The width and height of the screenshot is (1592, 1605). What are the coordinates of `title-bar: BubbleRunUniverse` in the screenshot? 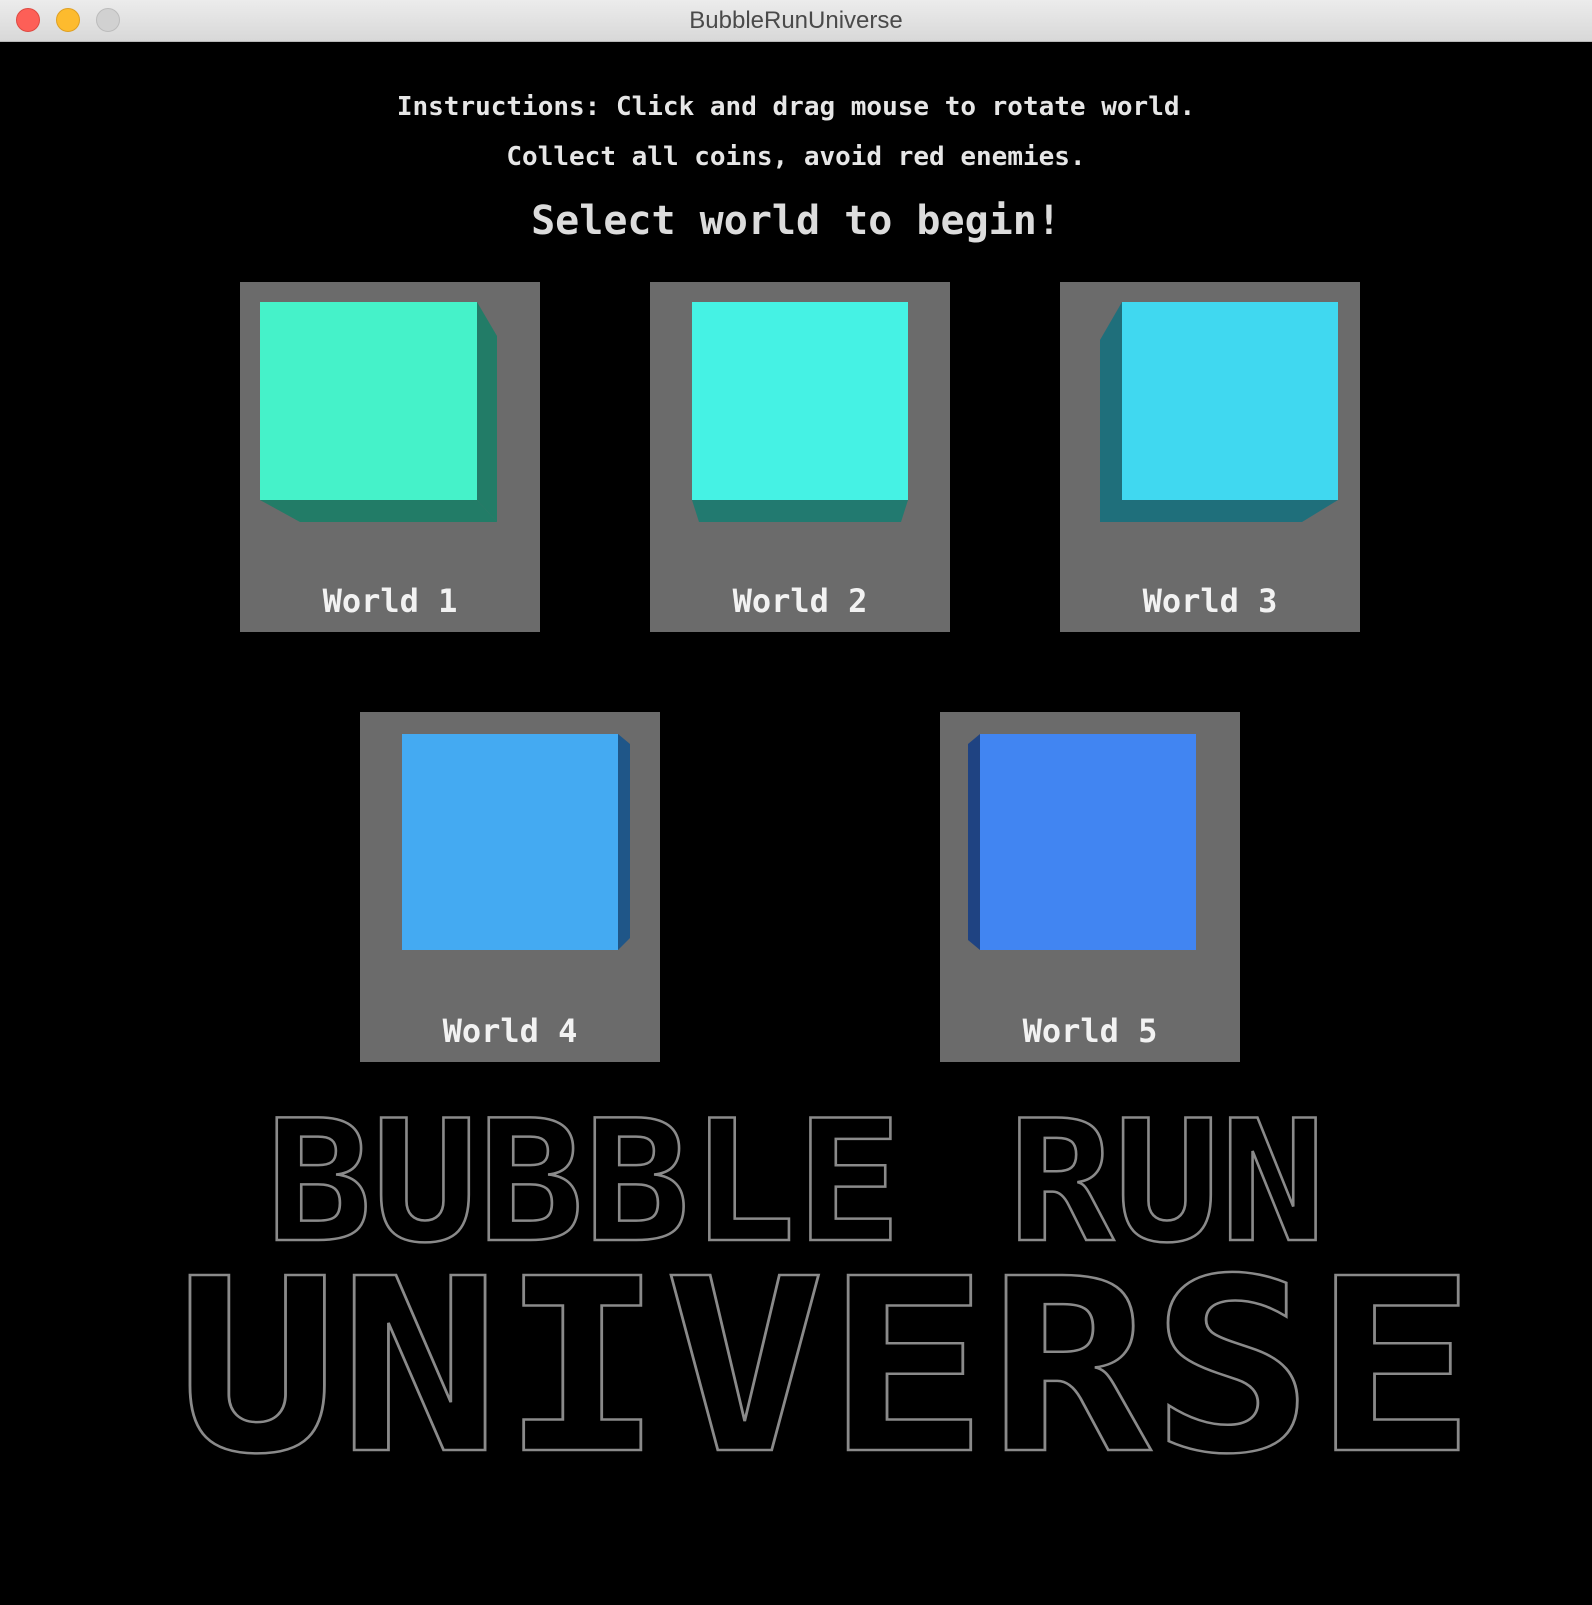 It's located at (796, 21).